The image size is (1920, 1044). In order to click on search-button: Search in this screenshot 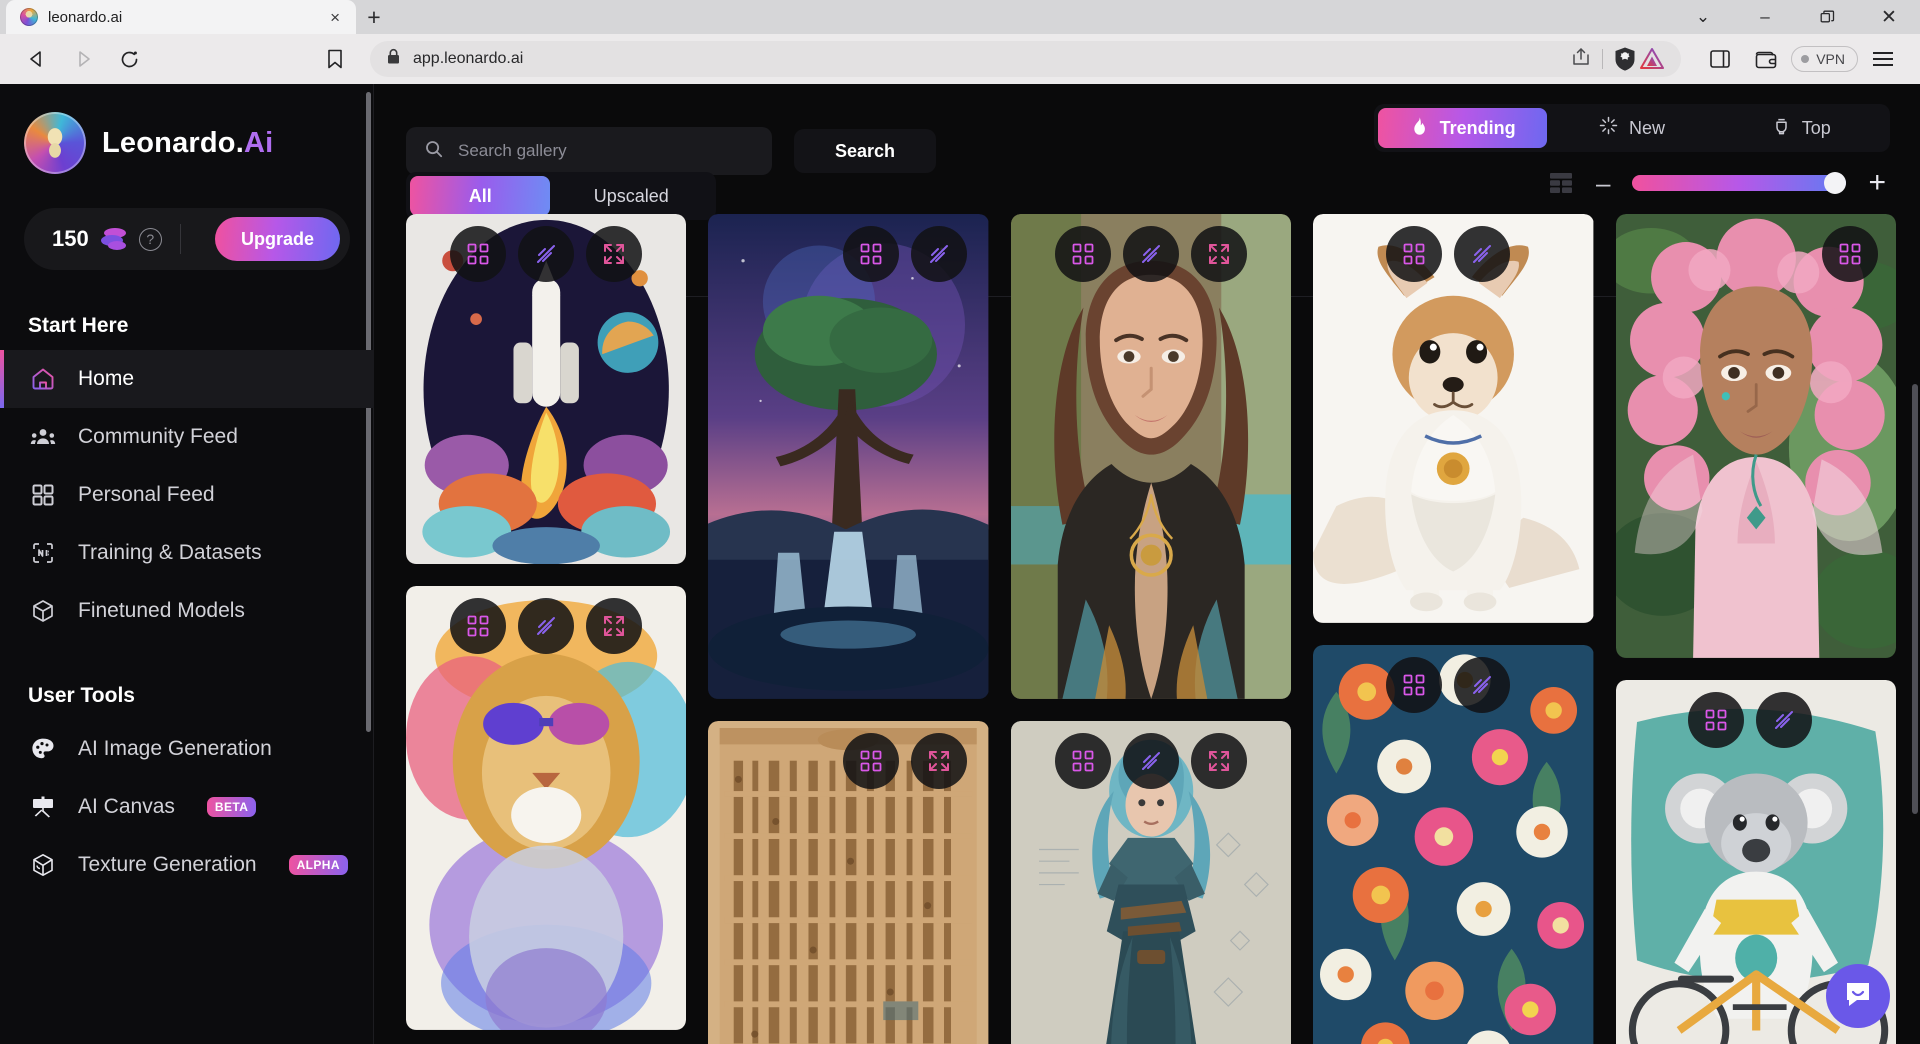, I will do `click(865, 151)`.